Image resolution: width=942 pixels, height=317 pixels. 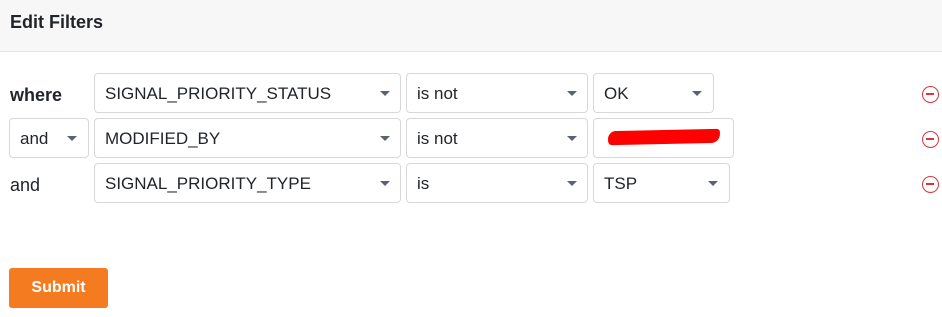 What do you see at coordinates (423, 183) in the screenshot?
I see `operator-select-value: is` at bounding box center [423, 183].